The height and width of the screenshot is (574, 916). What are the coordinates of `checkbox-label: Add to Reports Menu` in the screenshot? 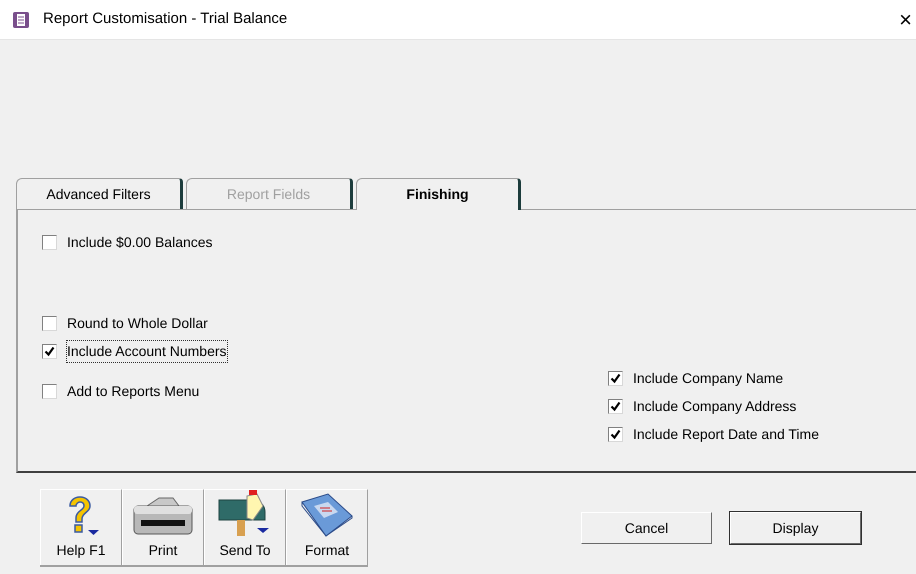 It's located at (133, 391).